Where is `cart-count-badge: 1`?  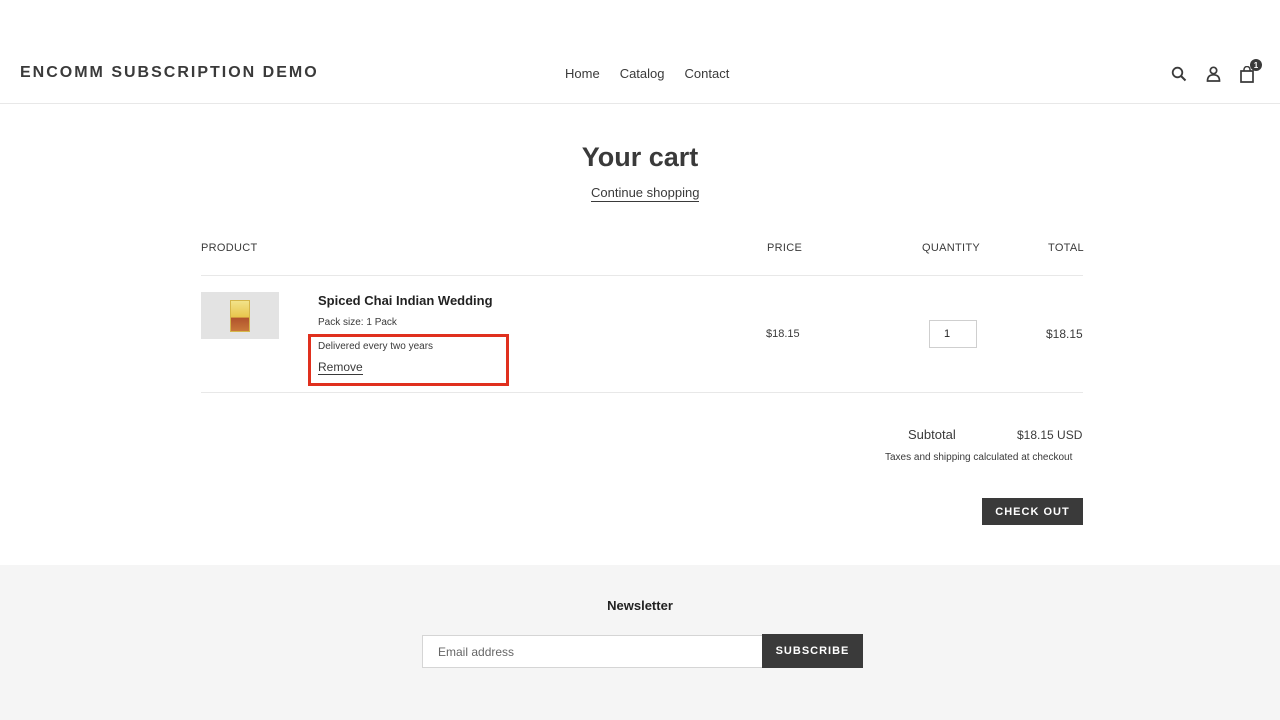
cart-count-badge: 1 is located at coordinates (1256, 65).